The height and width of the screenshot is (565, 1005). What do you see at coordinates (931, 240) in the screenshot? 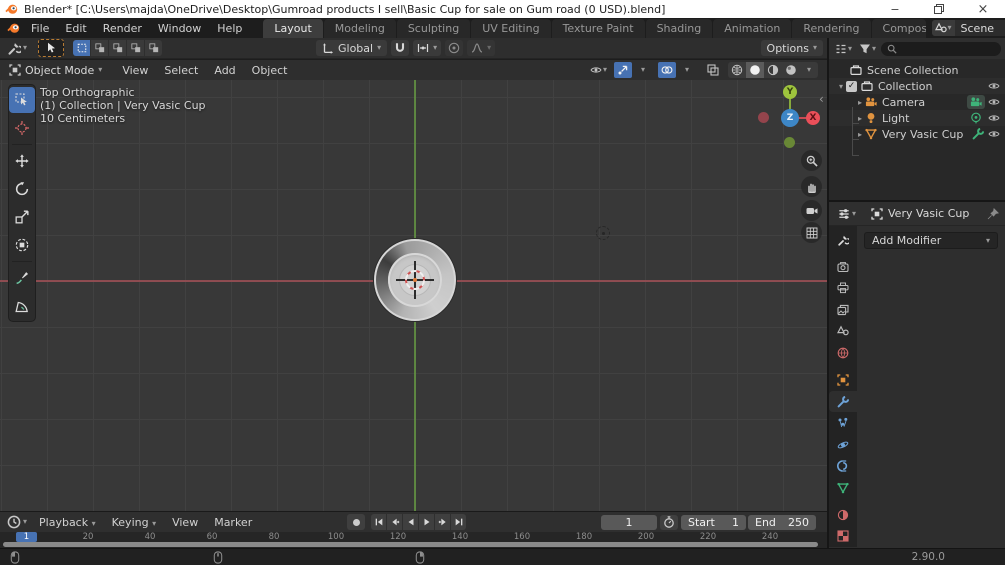
I see `add-modifier-dropdown: Add Modifier ▾` at bounding box center [931, 240].